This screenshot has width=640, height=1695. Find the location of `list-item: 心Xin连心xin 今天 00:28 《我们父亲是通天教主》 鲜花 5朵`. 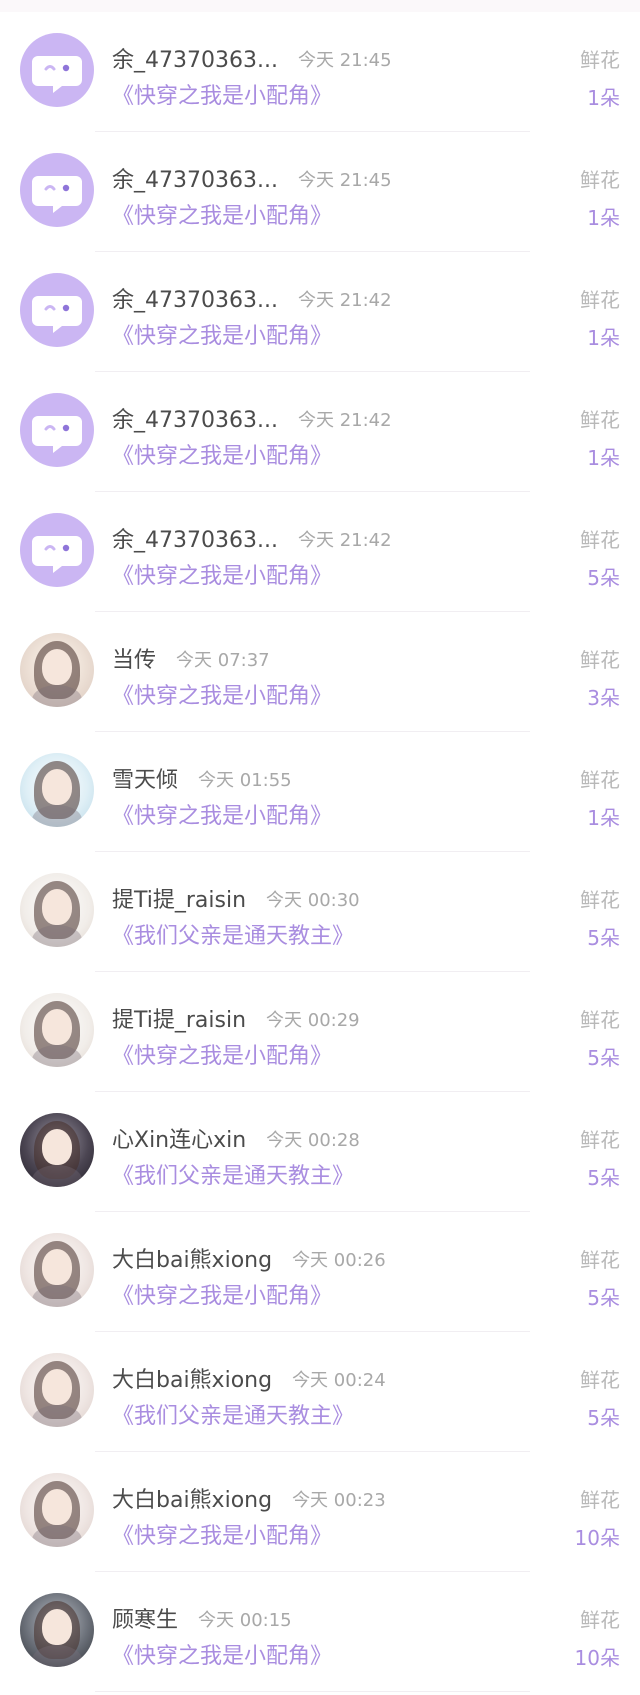

list-item: 心Xin连心xin 今天 00:28 《我们父亲是通天教主》 鲜花 5朵 is located at coordinates (320, 1152).